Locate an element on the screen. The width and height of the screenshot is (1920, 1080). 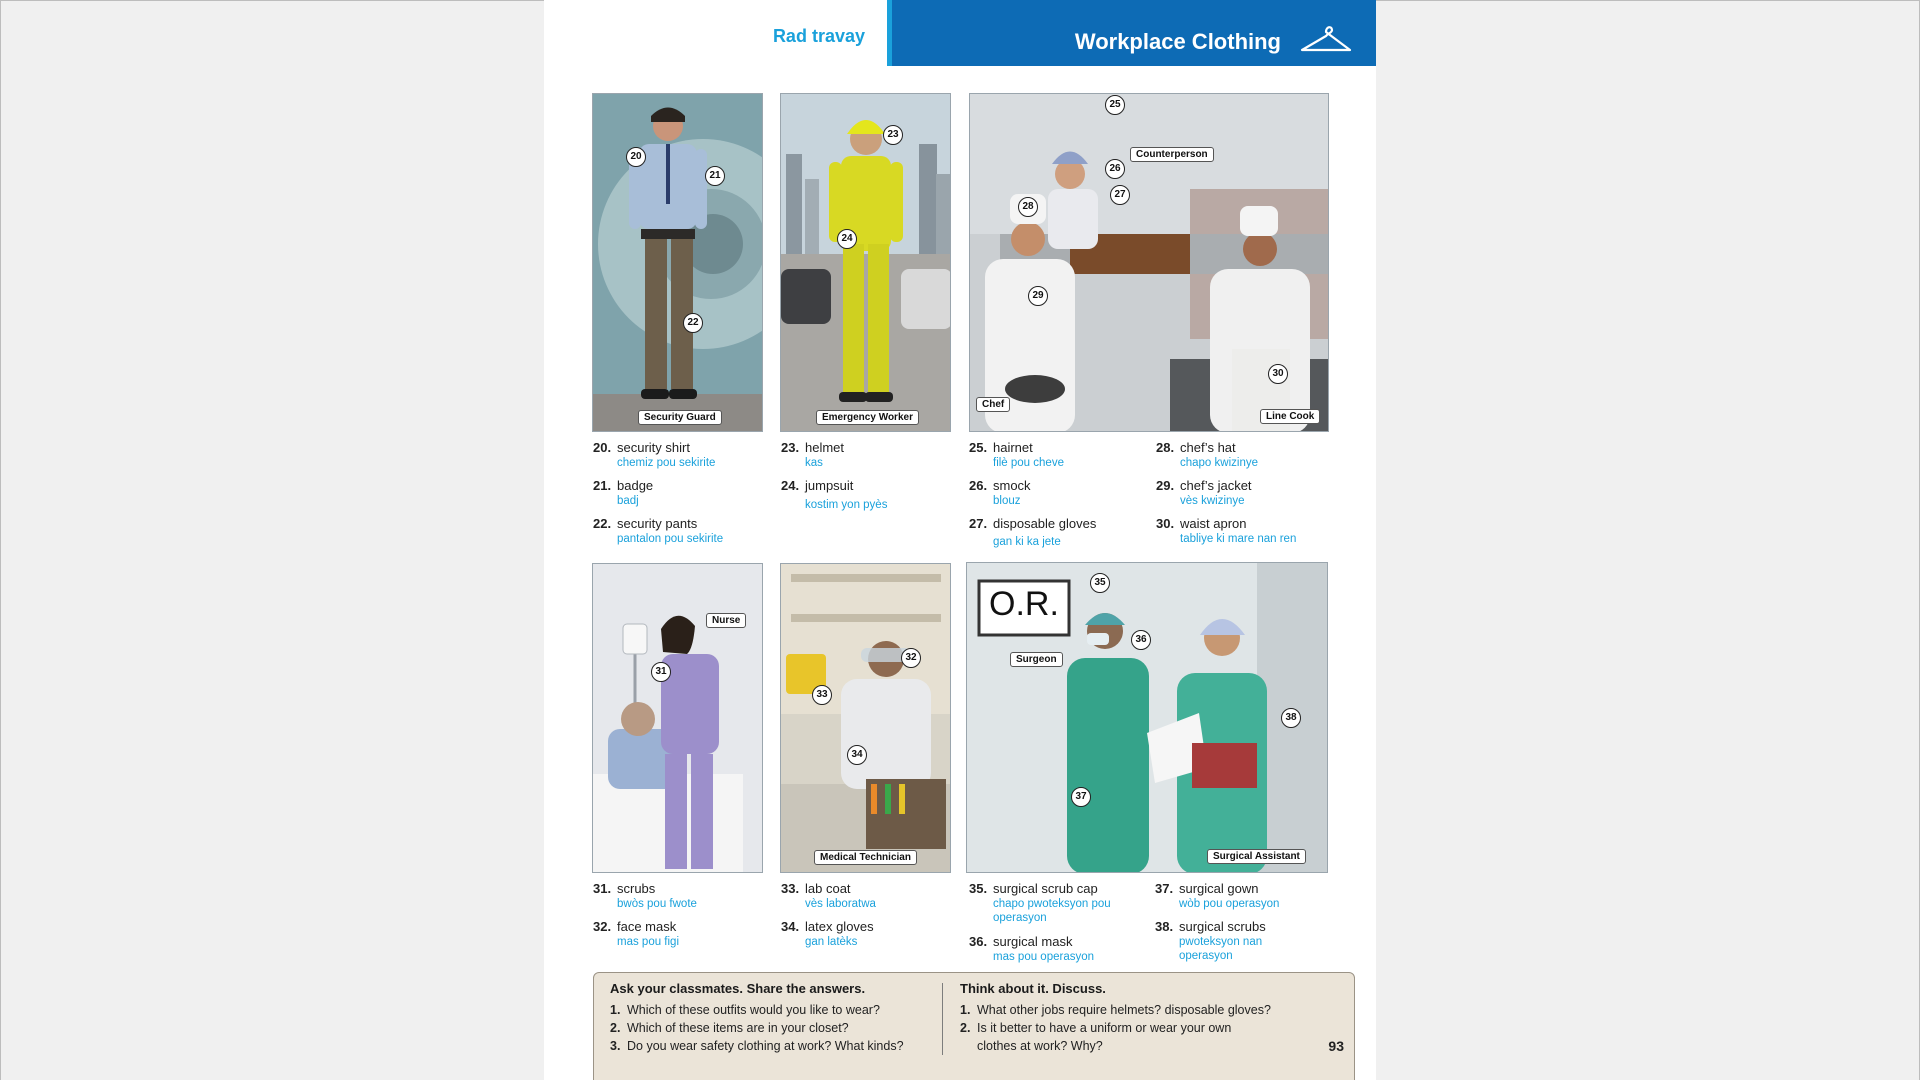
callout-24: 24 is located at coordinates (847, 239).